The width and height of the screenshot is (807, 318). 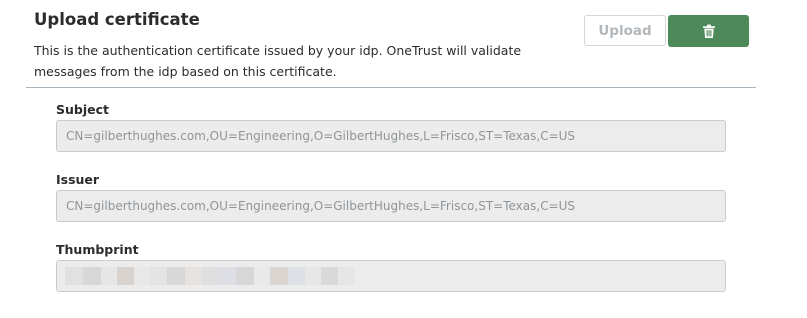 What do you see at coordinates (78, 179) in the screenshot?
I see `issuer-label: Issuer` at bounding box center [78, 179].